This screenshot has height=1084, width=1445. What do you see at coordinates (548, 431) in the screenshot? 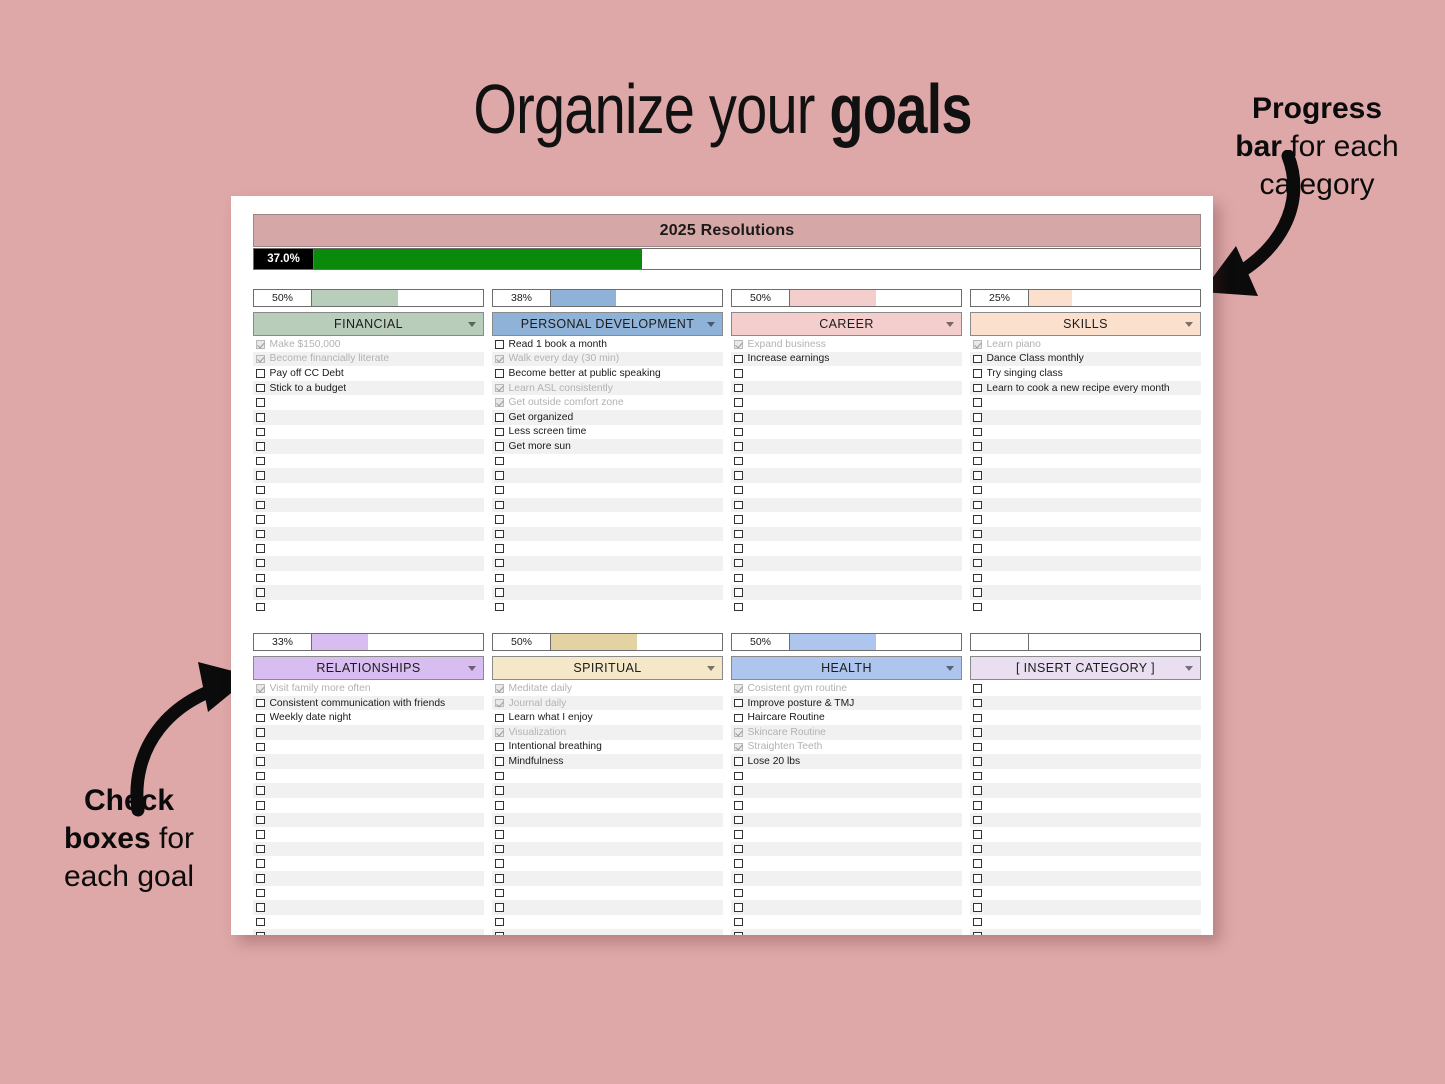
I see `goal-label: Less screen time` at bounding box center [548, 431].